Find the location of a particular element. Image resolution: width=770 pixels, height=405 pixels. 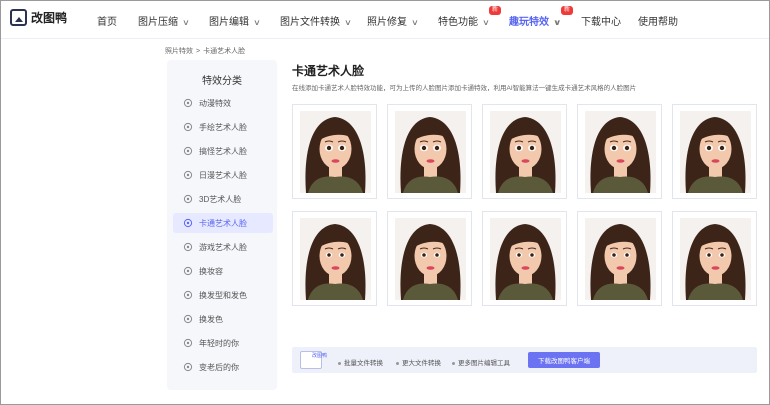

sidebar-item-7: 换妆容 is located at coordinates (223, 271).